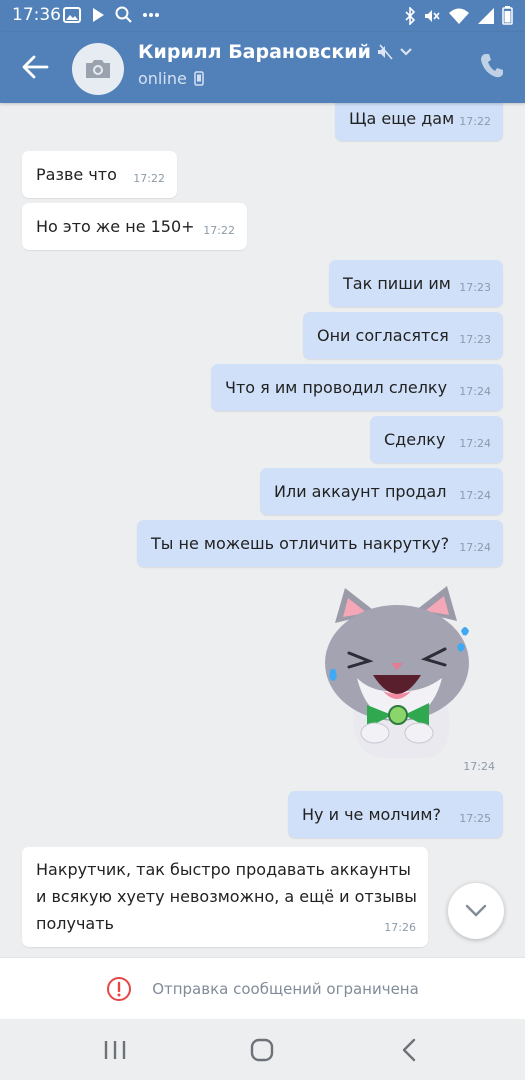 Image resolution: width=525 pixels, height=1080 pixels. Describe the element at coordinates (400, 927) in the screenshot. I see `message-time: 17:26` at that location.